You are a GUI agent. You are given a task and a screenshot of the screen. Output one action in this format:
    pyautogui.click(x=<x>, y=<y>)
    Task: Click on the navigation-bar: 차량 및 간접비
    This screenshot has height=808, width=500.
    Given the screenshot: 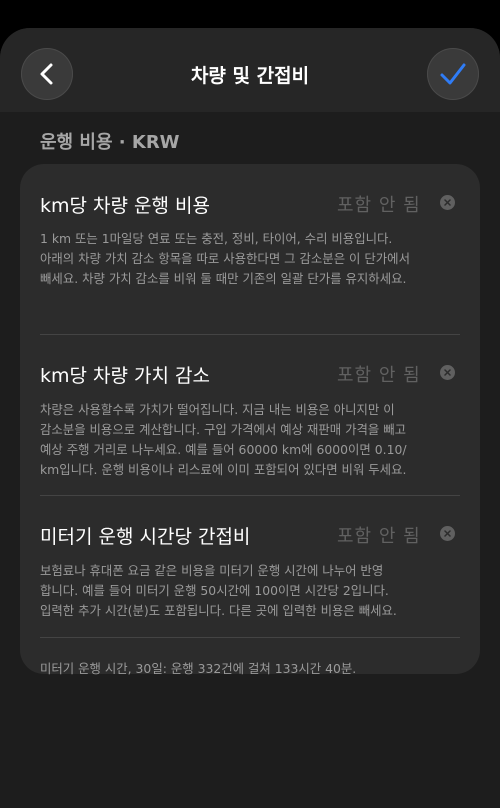 What is the action you would take?
    pyautogui.click(x=250, y=70)
    